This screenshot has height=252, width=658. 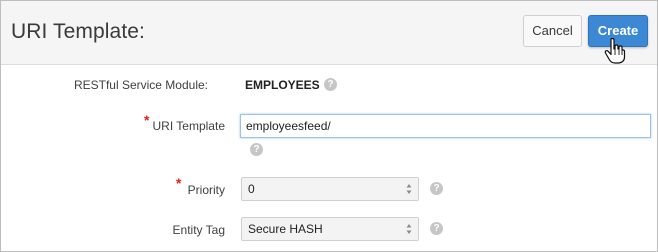 What do you see at coordinates (552, 31) in the screenshot?
I see `cancel-button: Cancel` at bounding box center [552, 31].